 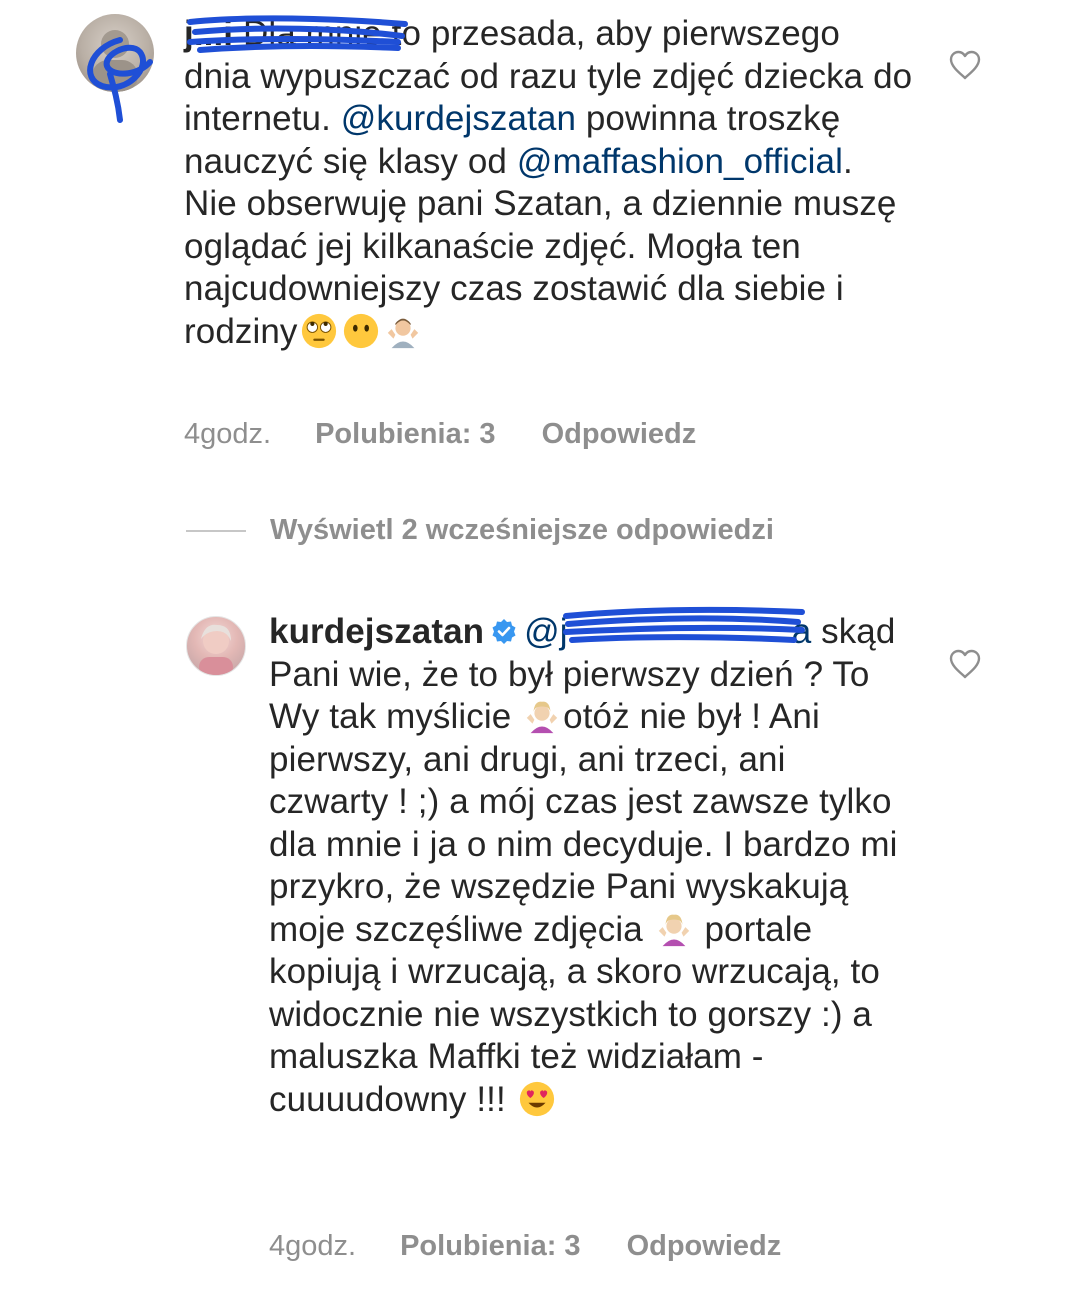 I want to click on face-with-rolling-eyes-emoji, so click(x=318, y=330).